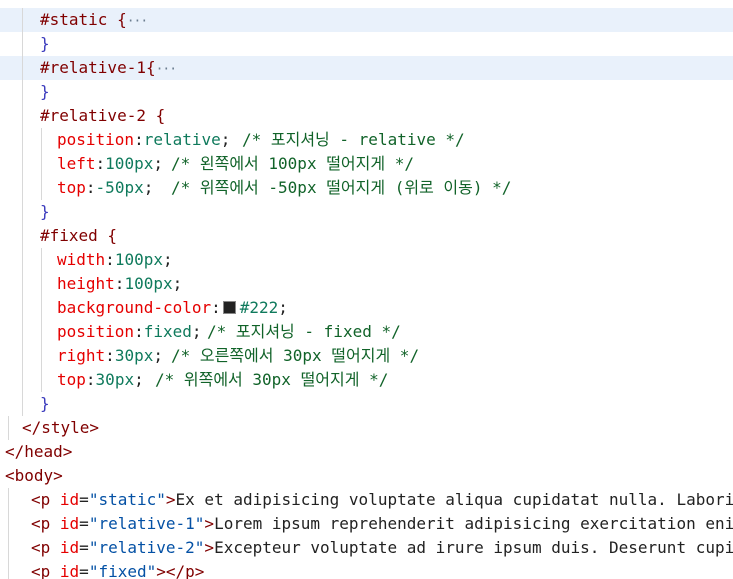 Image resolution: width=733 pixels, height=579 pixels. I want to click on code-line: right:30px; /* 오른쪽에서 30px 떨어지게 */, so click(366, 356).